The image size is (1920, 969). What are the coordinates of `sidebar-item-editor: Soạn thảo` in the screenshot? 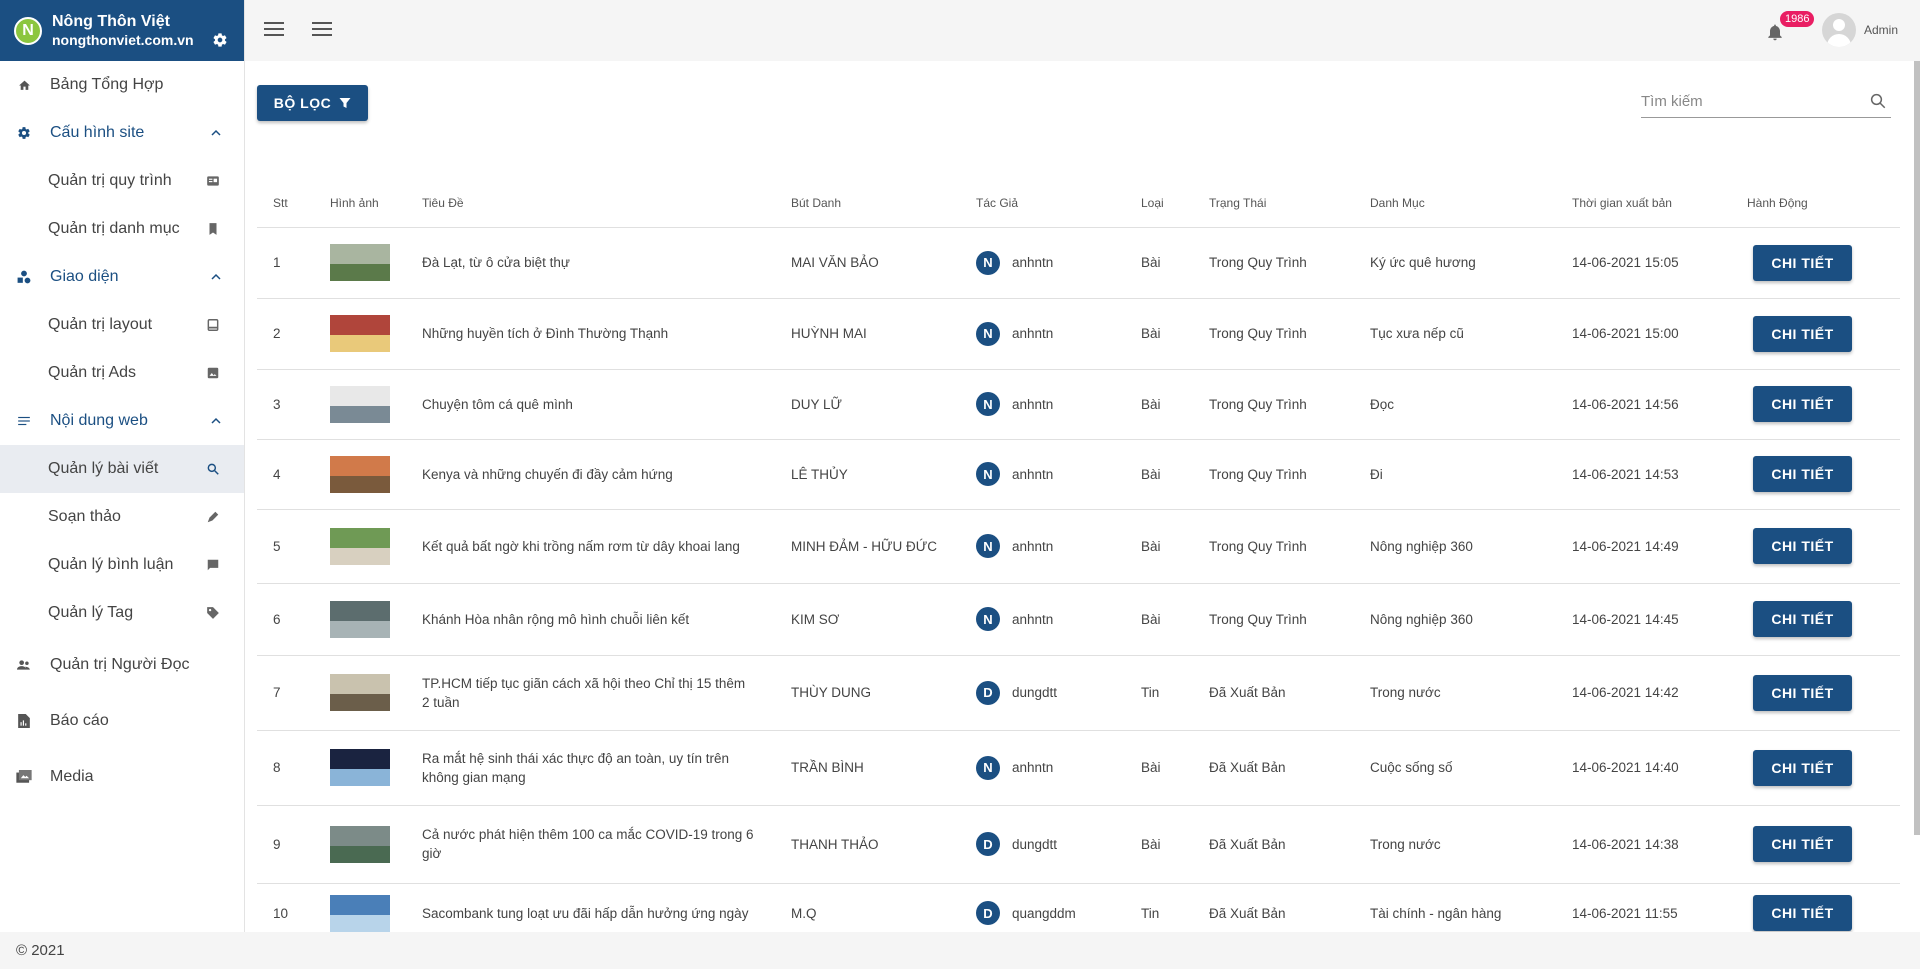 It's located at (122, 517).